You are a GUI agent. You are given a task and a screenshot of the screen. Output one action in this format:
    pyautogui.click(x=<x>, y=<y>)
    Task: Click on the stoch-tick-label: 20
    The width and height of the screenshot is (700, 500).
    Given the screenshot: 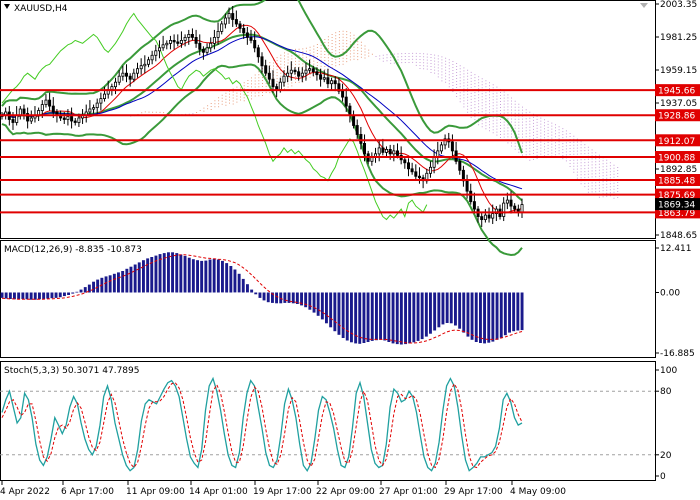 What is the action you would take?
    pyautogui.click(x=666, y=456)
    